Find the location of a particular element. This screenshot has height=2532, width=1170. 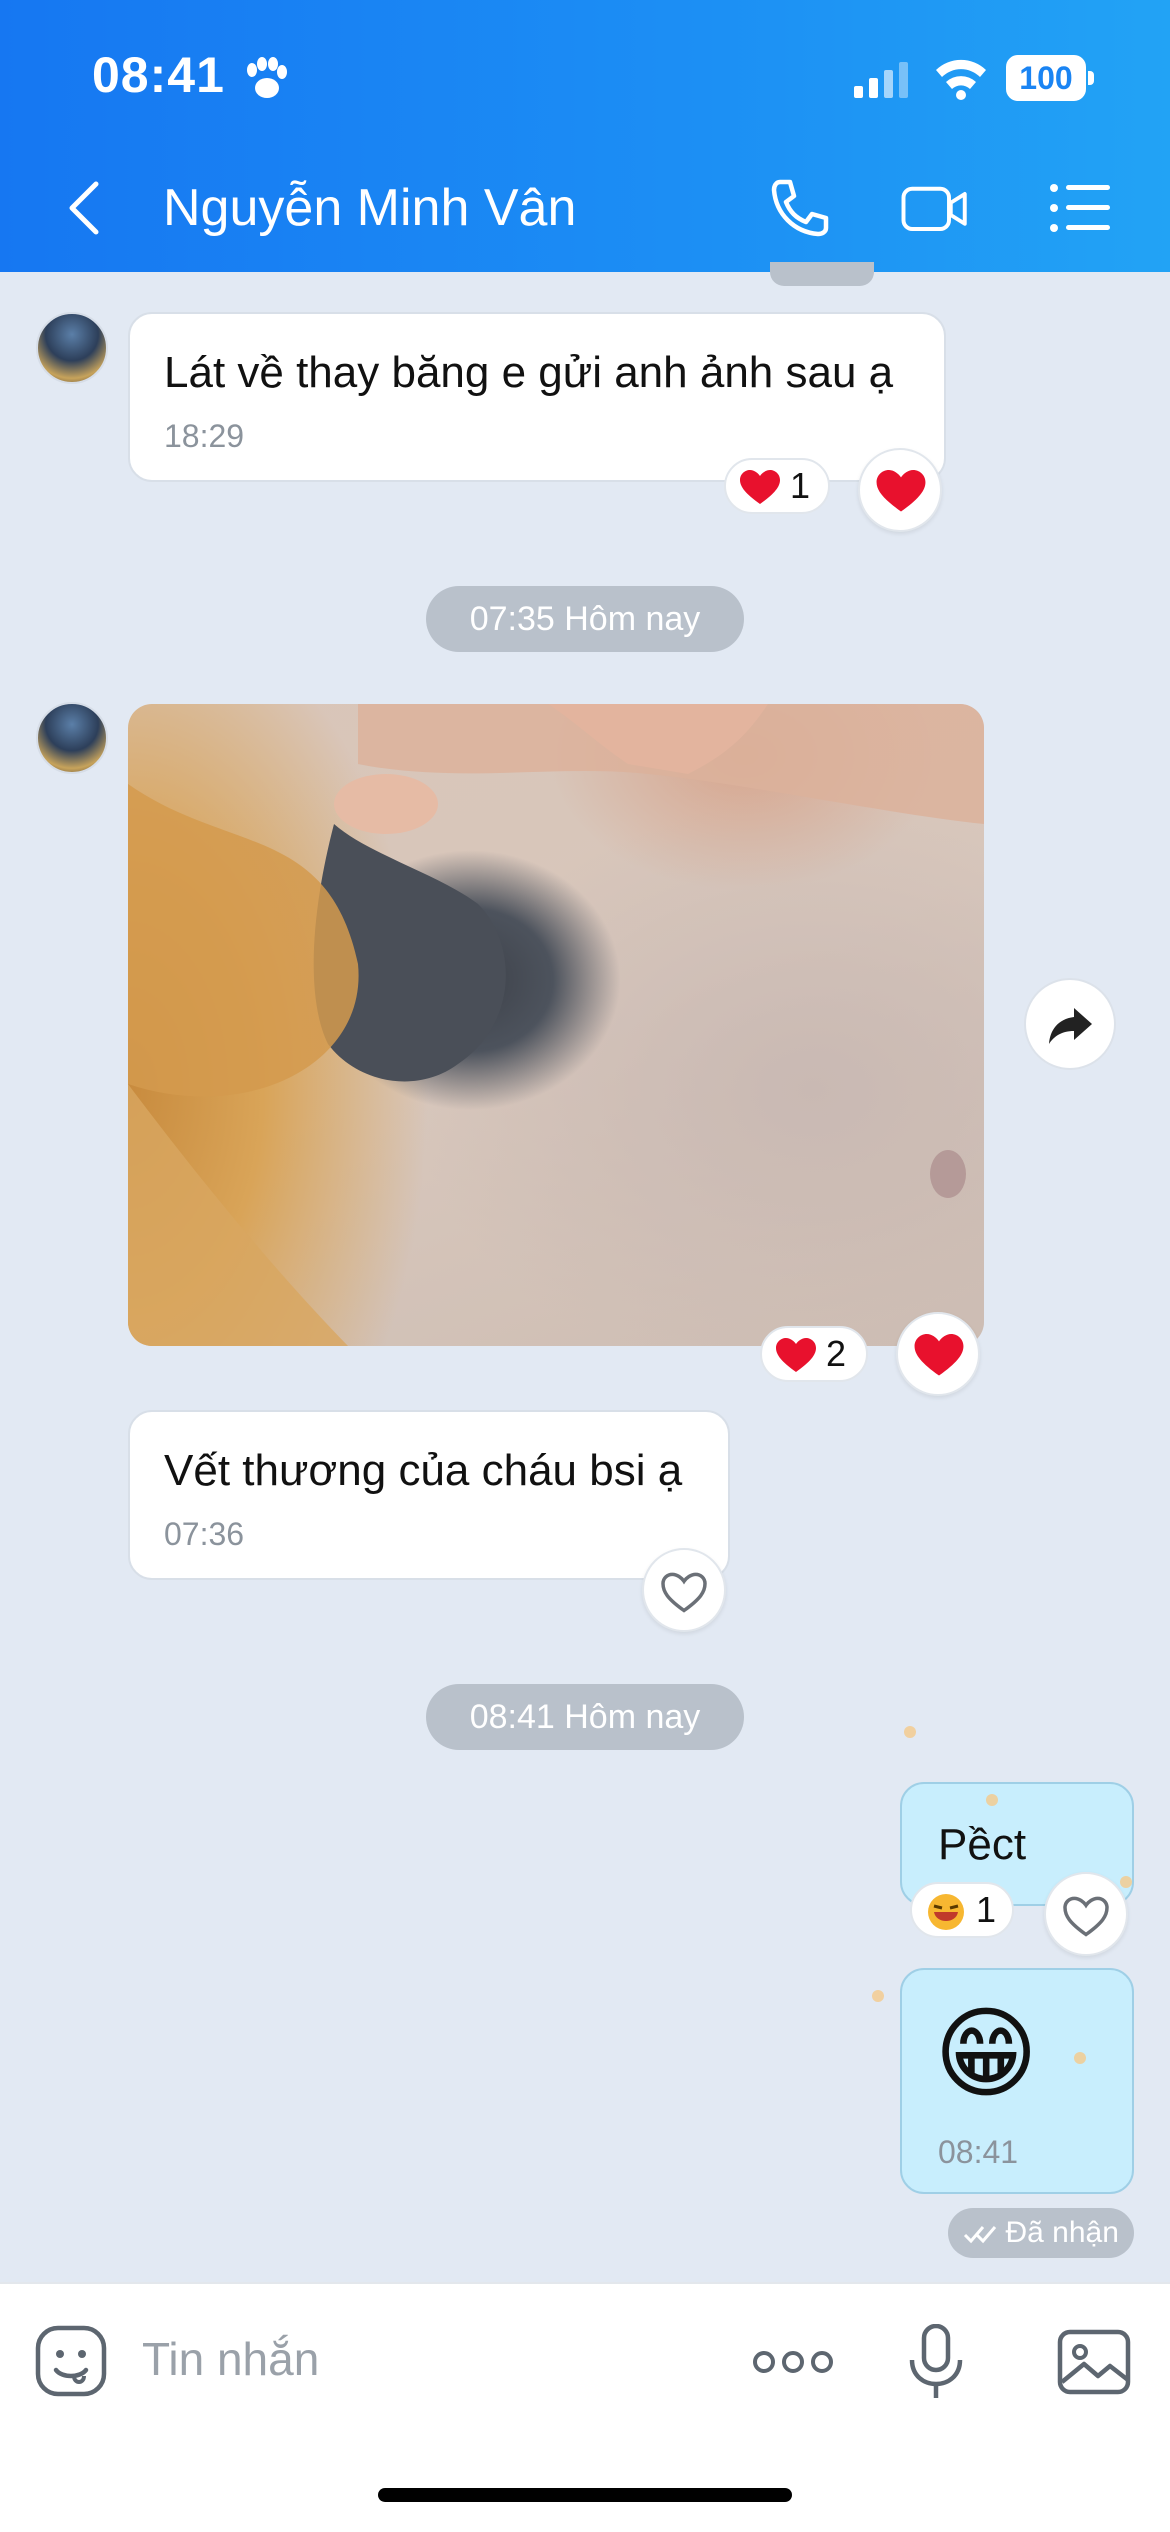

my-message-bubble: 😁 08:41 is located at coordinates (1017, 2081).